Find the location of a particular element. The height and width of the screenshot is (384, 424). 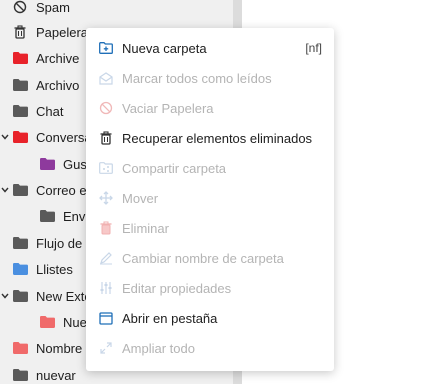

sidebar-item-enviados: Envi is located at coordinates (63, 216).